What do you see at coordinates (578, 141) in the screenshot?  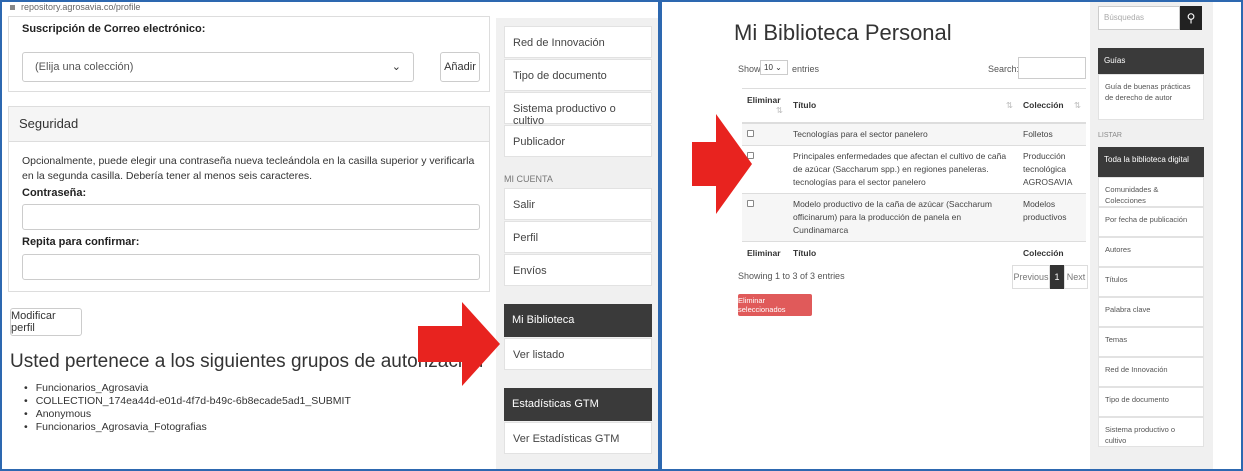 I see `sidebar-item-publicador: Publicador` at bounding box center [578, 141].